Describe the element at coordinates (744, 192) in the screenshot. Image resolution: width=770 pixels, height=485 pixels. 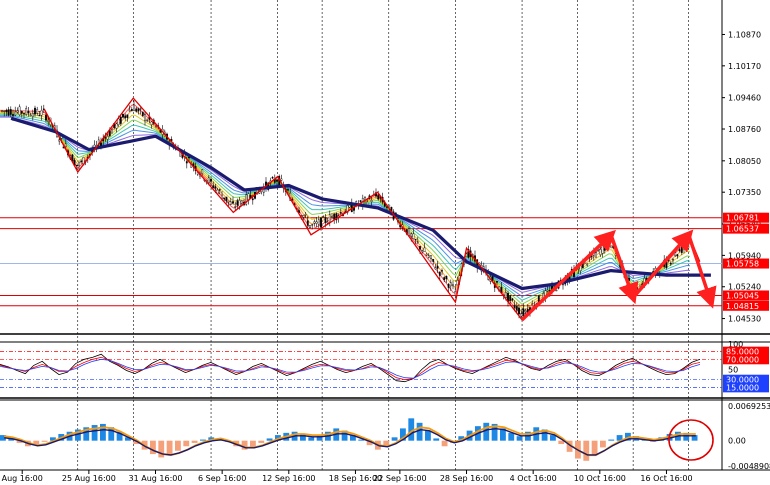
I see `y-tick-label: 1.07350` at that location.